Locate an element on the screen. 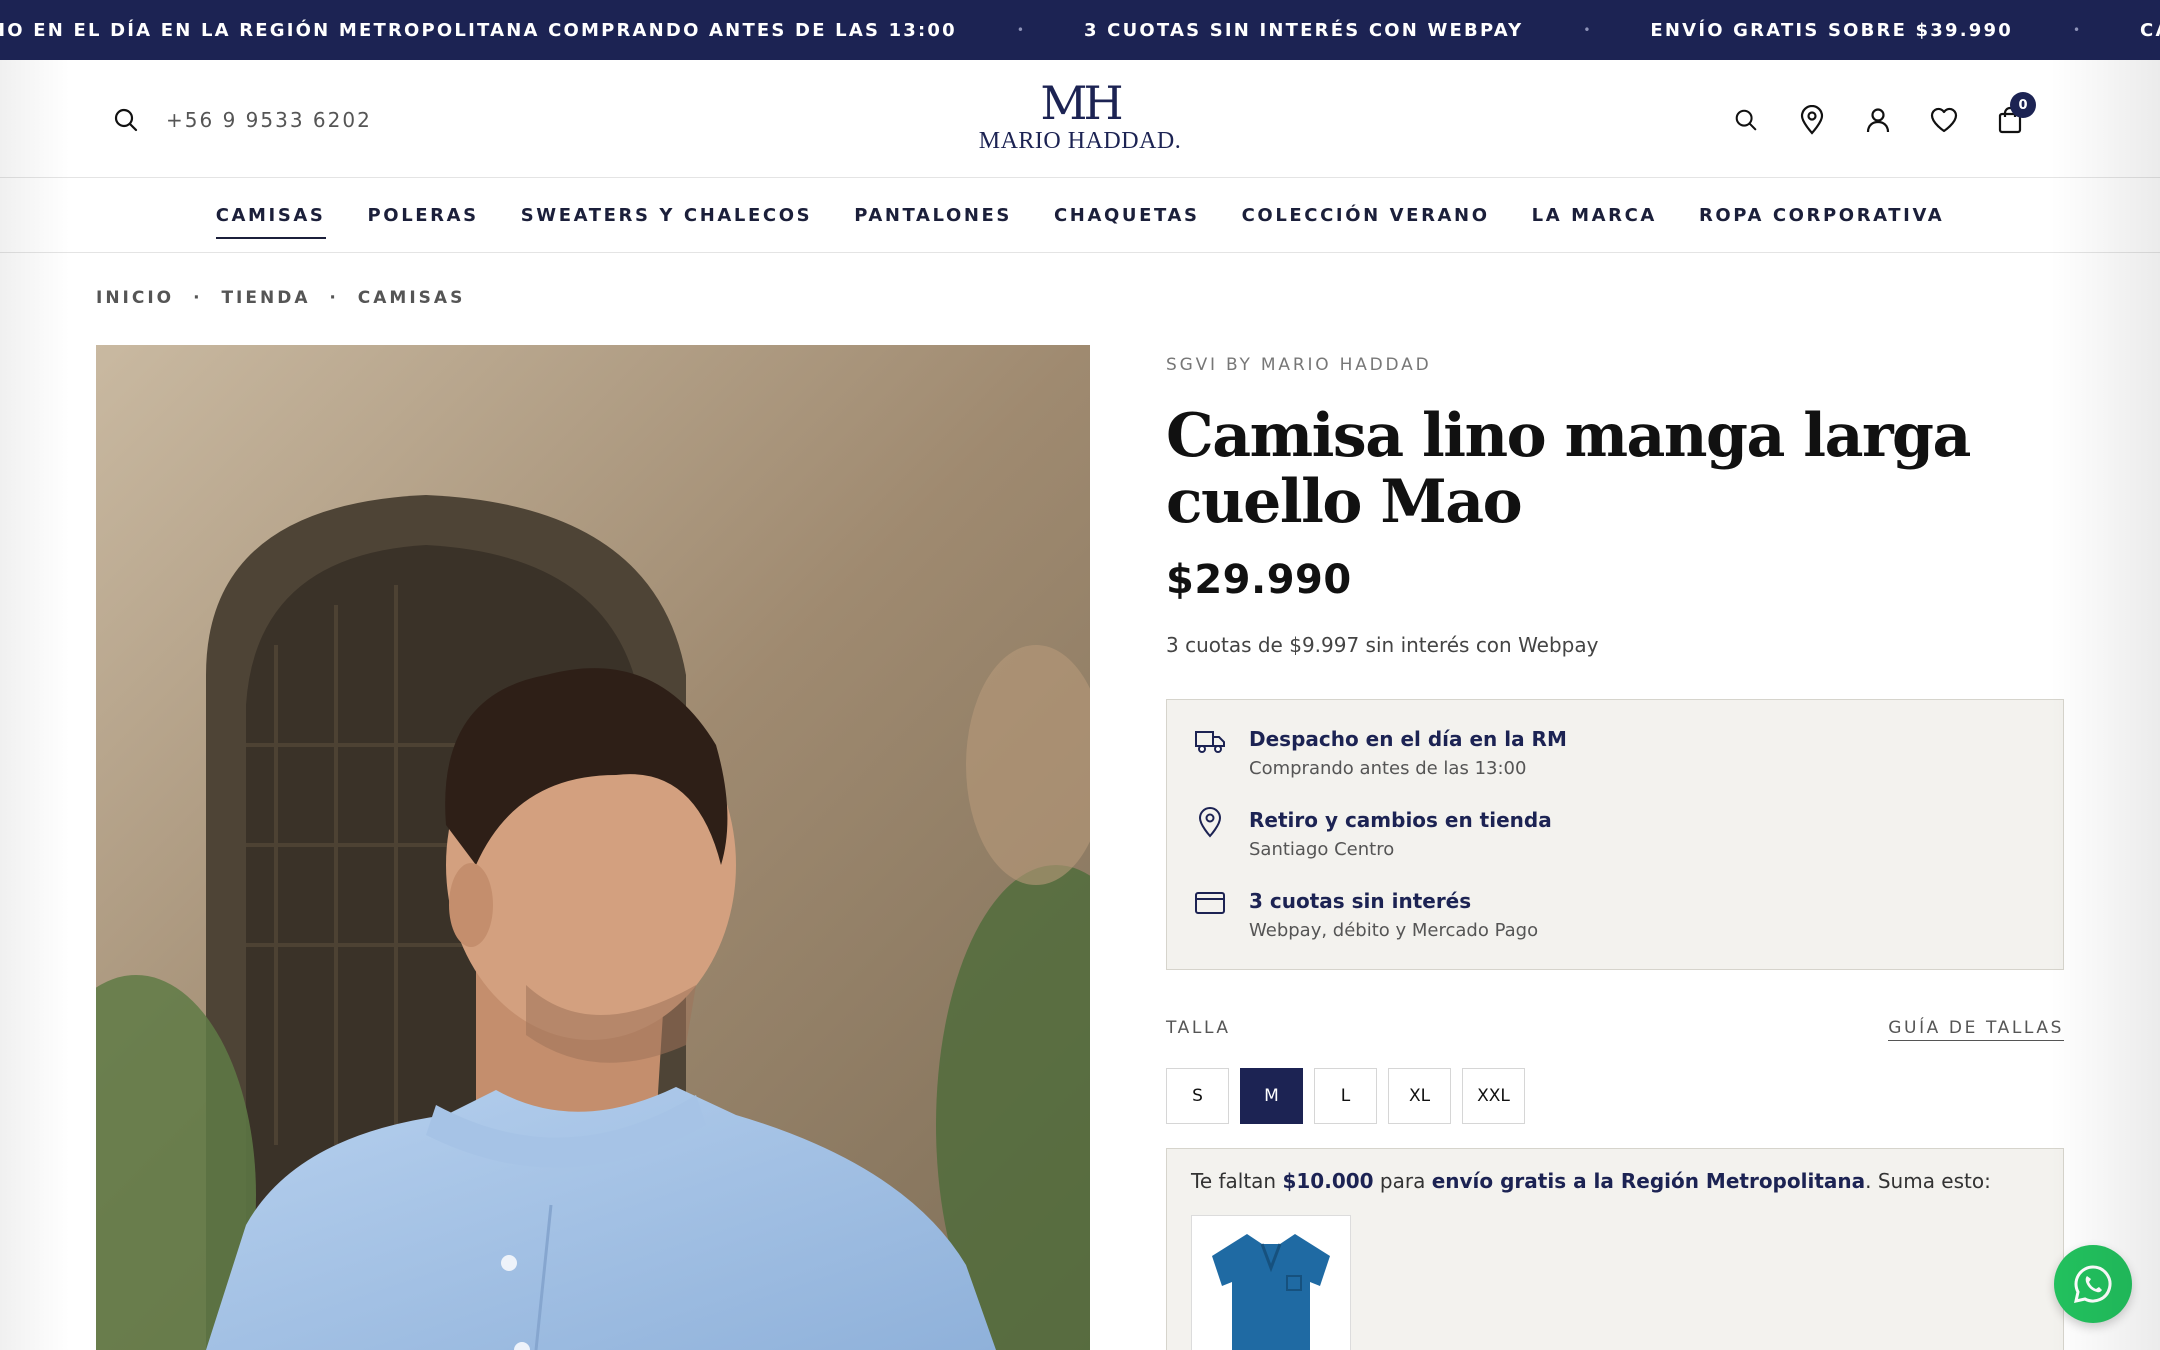 This screenshot has height=1350, width=2160. size-options: S M L XL XXL is located at coordinates (1345, 1096).